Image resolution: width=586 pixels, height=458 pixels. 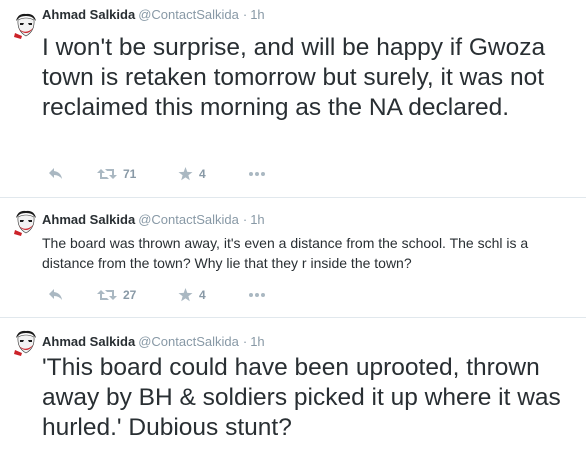 I want to click on retweet-count: 71, so click(x=130, y=174).